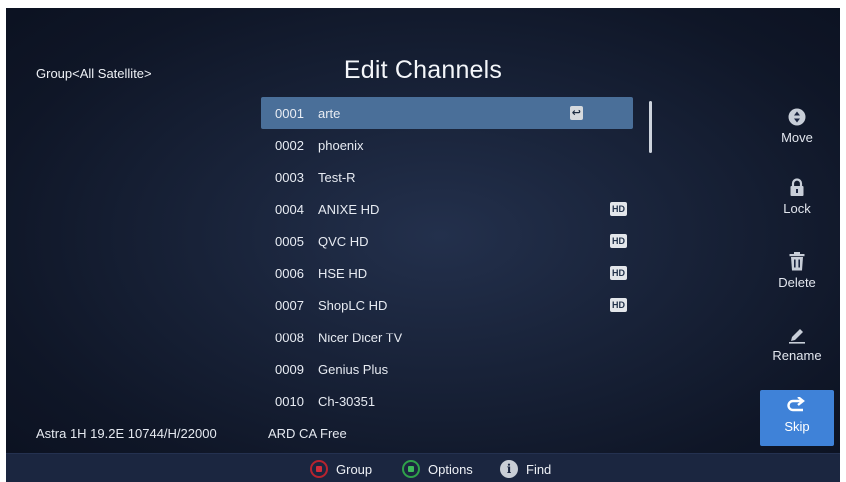 The height and width of the screenshot is (482, 846). Describe the element at coordinates (343, 241) in the screenshot. I see `channel-name: QVC HD` at that location.